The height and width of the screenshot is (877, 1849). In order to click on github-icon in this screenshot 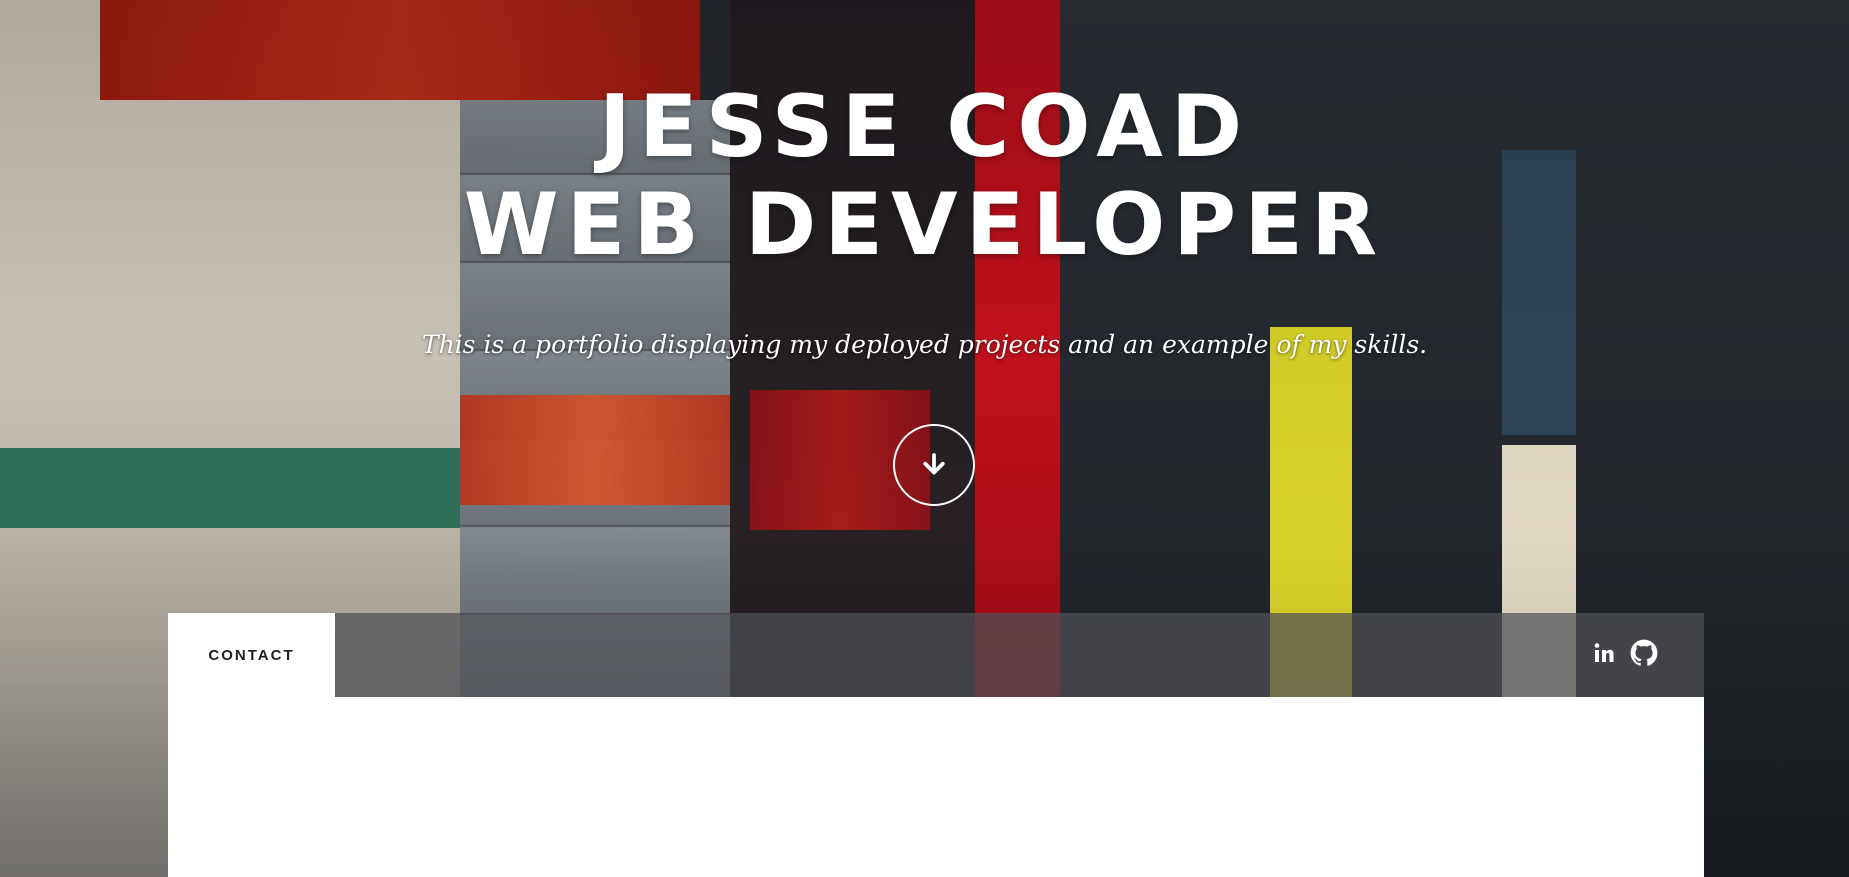, I will do `click(1644, 652)`.